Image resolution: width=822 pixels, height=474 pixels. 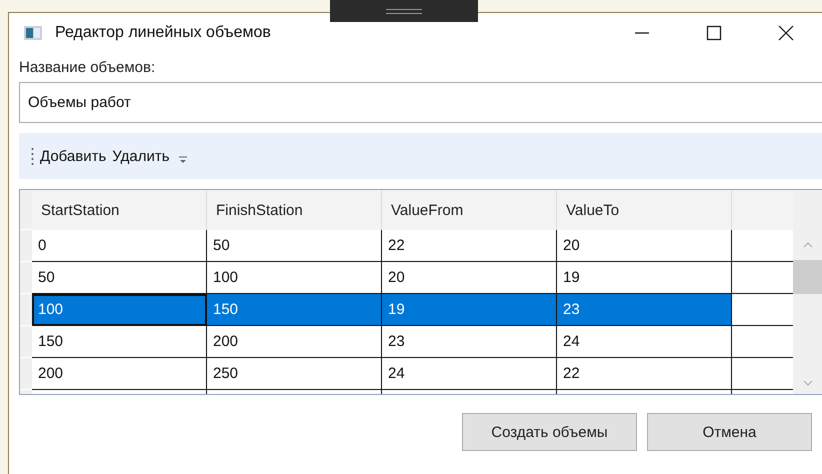 I want to click on toolbar-button: Удалить, so click(x=141, y=156).